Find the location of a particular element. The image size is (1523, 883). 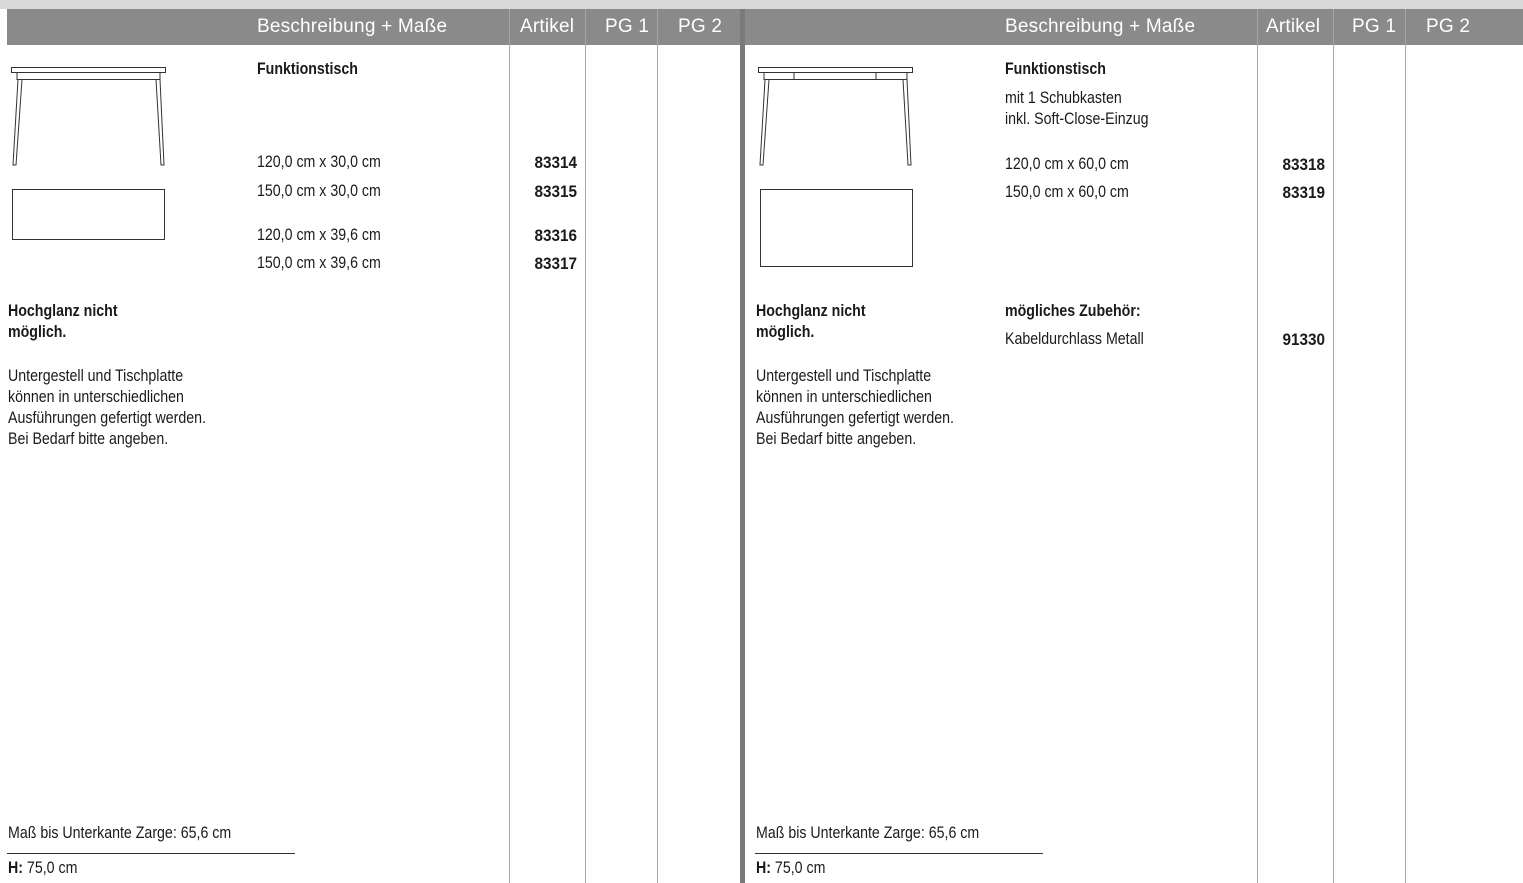

size-text: 150,0 cm x 39,6 cm is located at coordinates (319, 263).